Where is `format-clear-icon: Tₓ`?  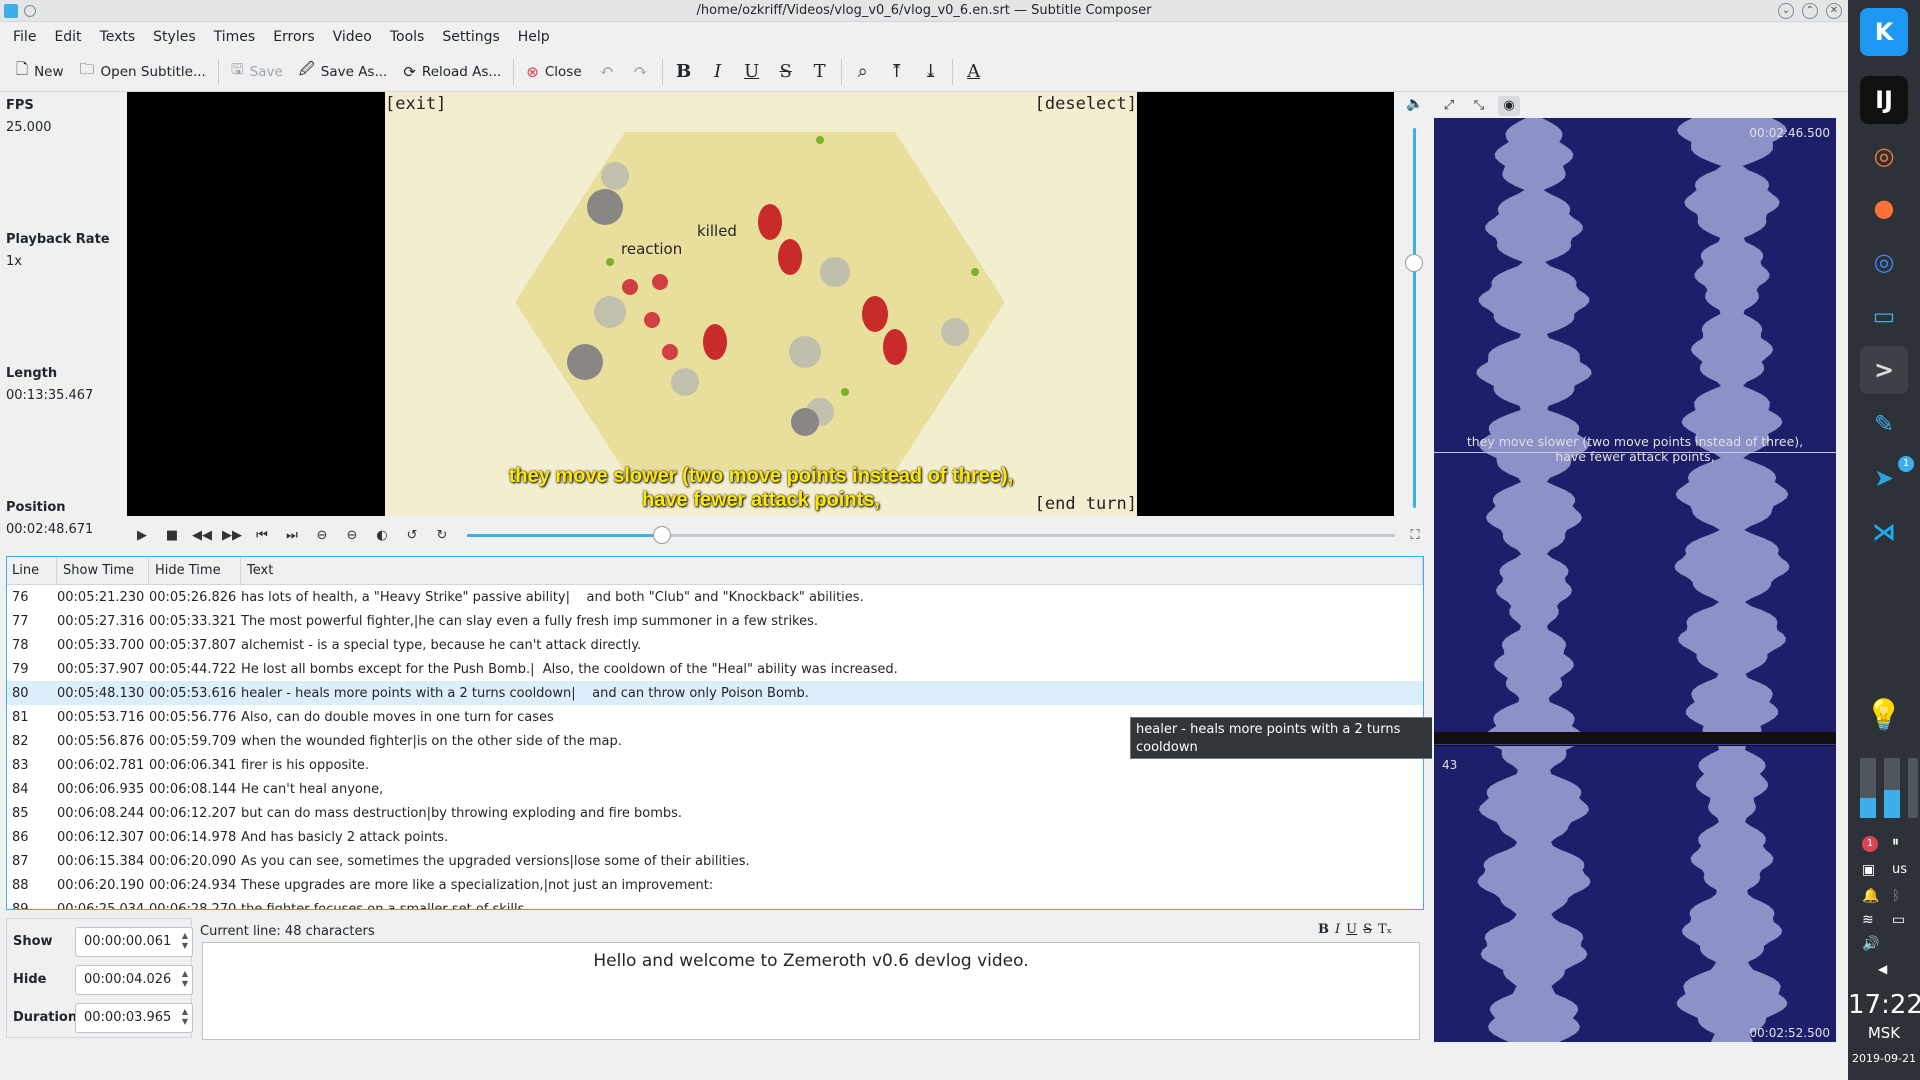 format-clear-icon: Tₓ is located at coordinates (1385, 929).